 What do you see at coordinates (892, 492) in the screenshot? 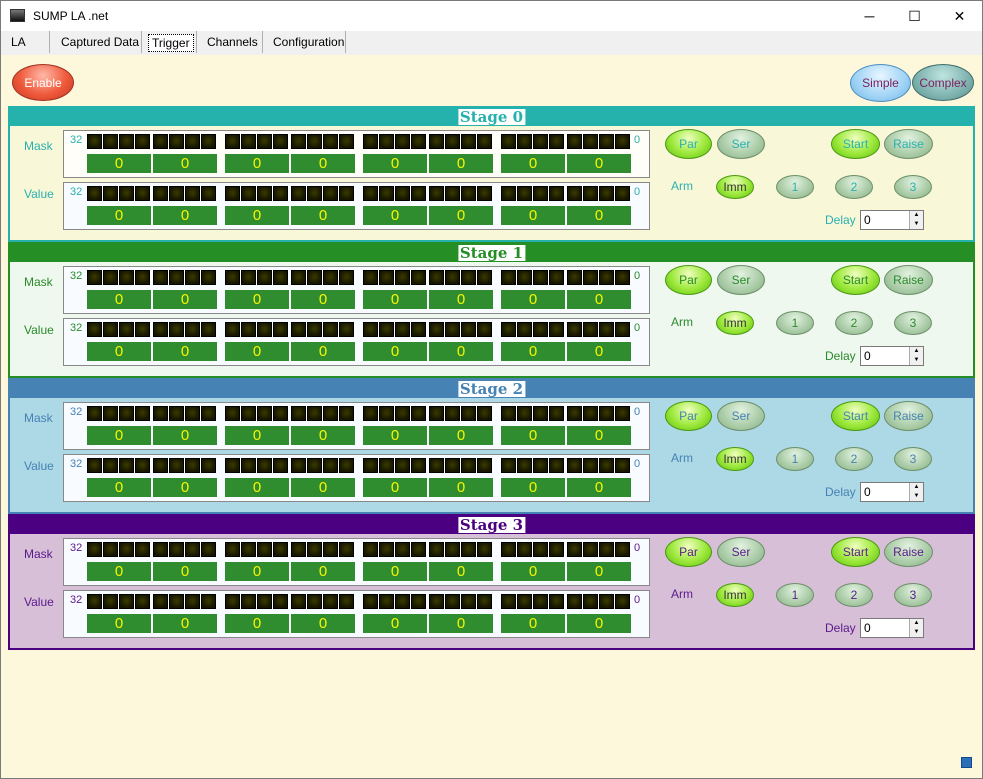
I see `delay-spinner: 0 ▲ ▼` at bounding box center [892, 492].